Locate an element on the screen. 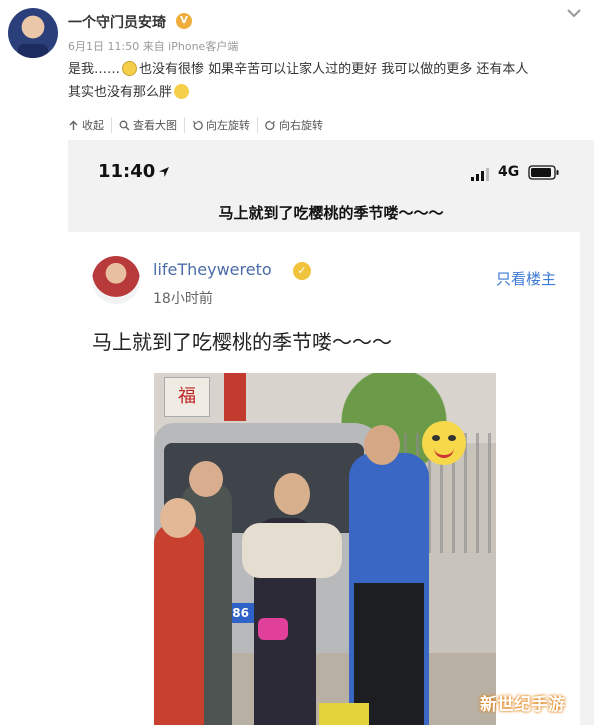 Image resolution: width=594 pixels, height=725 pixels. woman-head is located at coordinates (292, 494).